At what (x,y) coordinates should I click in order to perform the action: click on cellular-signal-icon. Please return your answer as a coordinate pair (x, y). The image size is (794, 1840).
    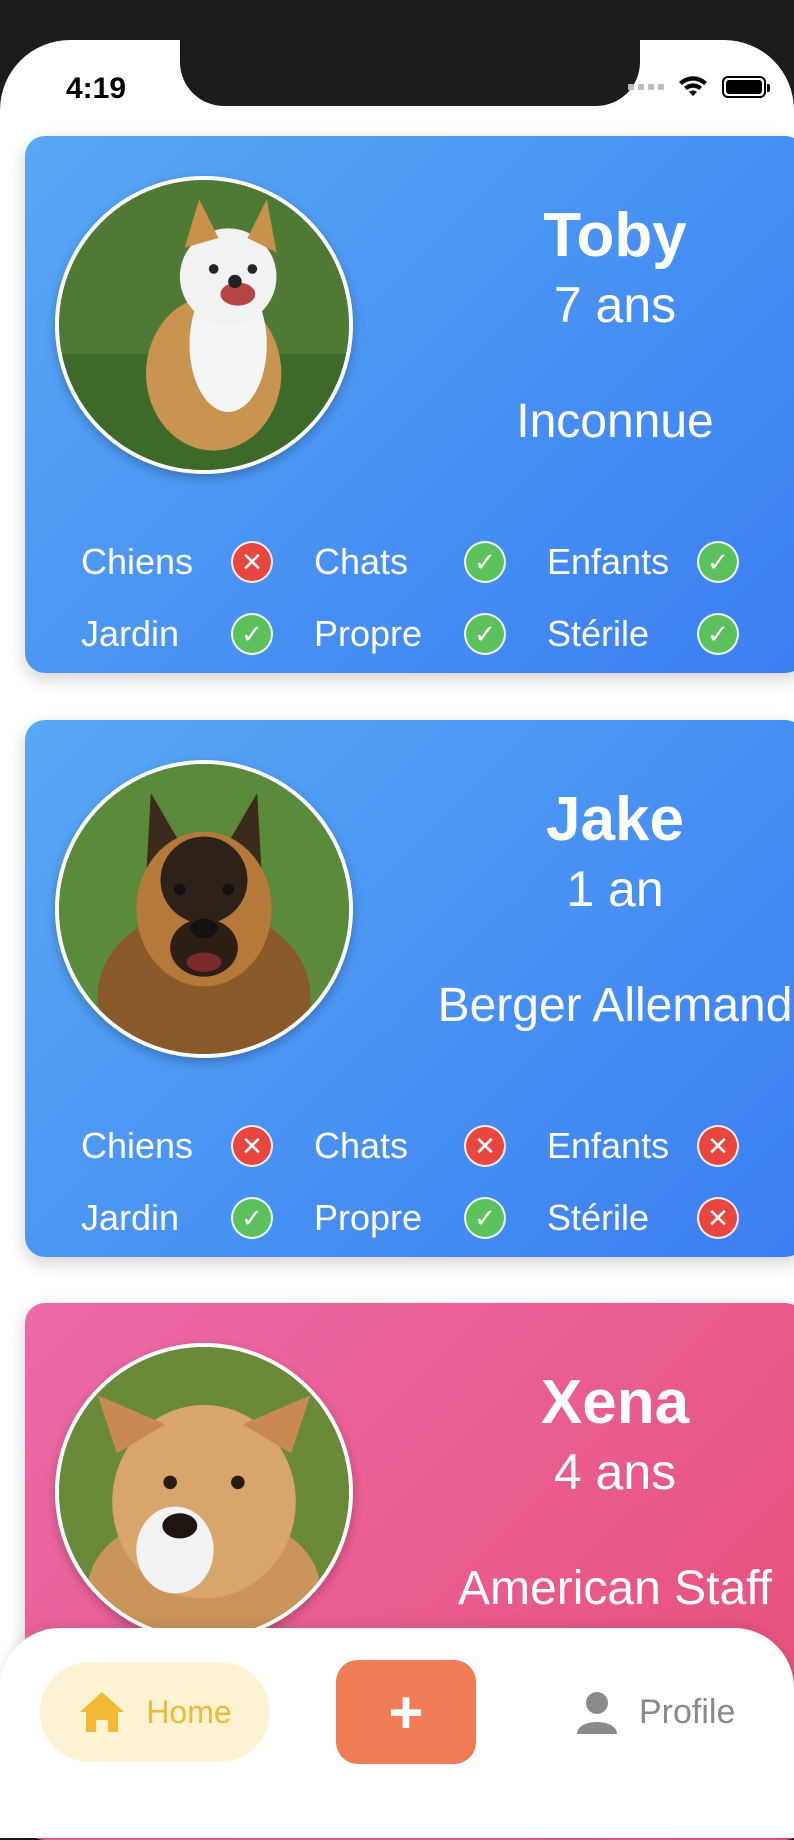
    Looking at the image, I should click on (646, 87).